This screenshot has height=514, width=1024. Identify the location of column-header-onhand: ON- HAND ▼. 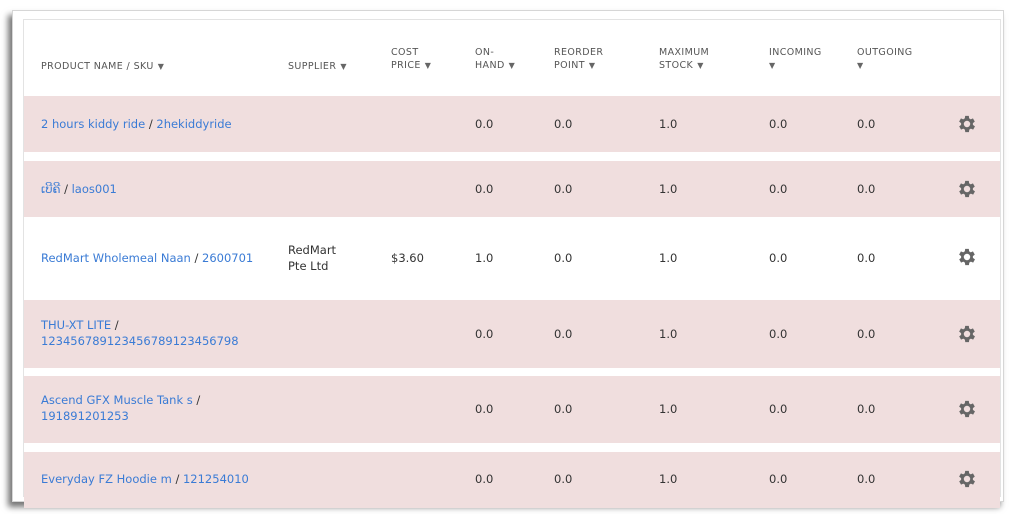
(495, 59).